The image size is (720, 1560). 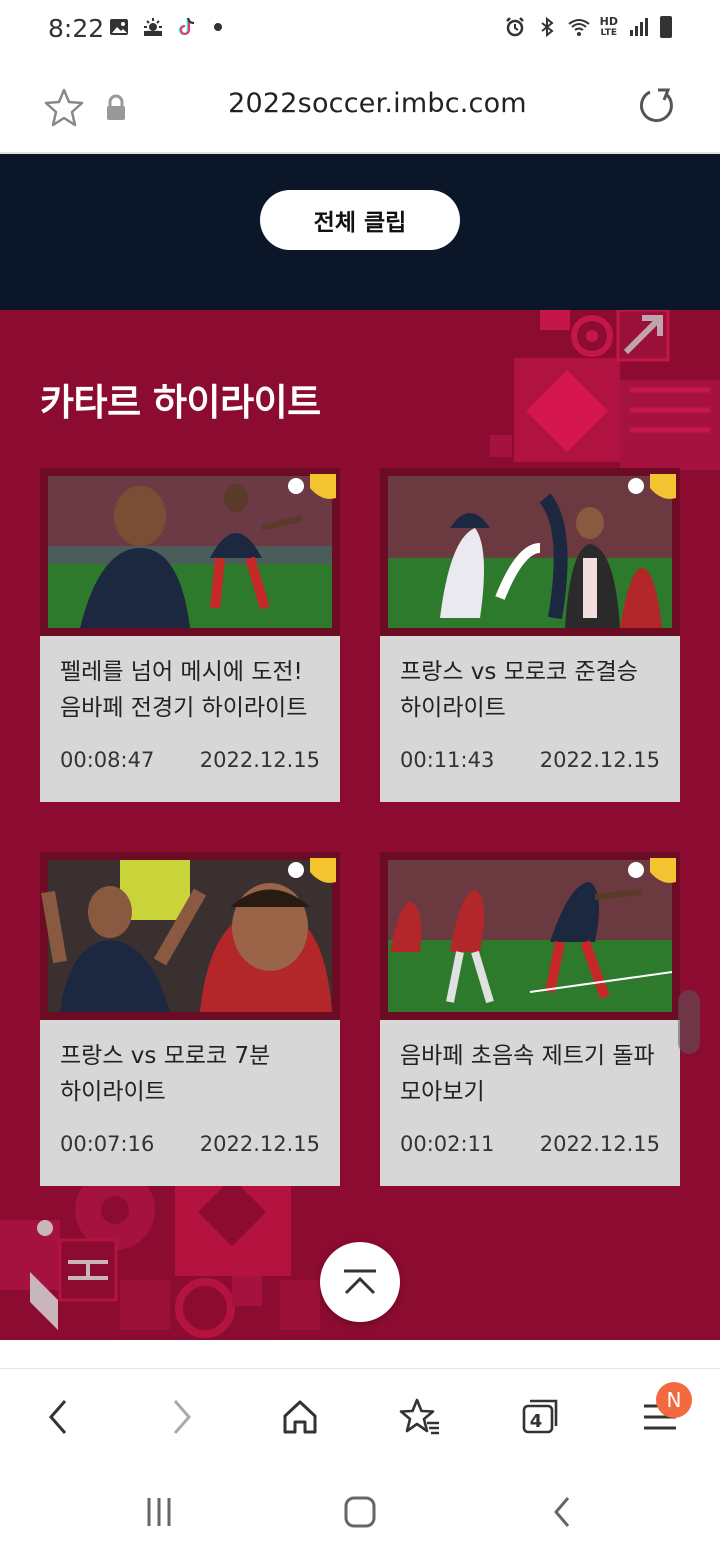 I want to click on reload-icon, so click(x=656, y=106).